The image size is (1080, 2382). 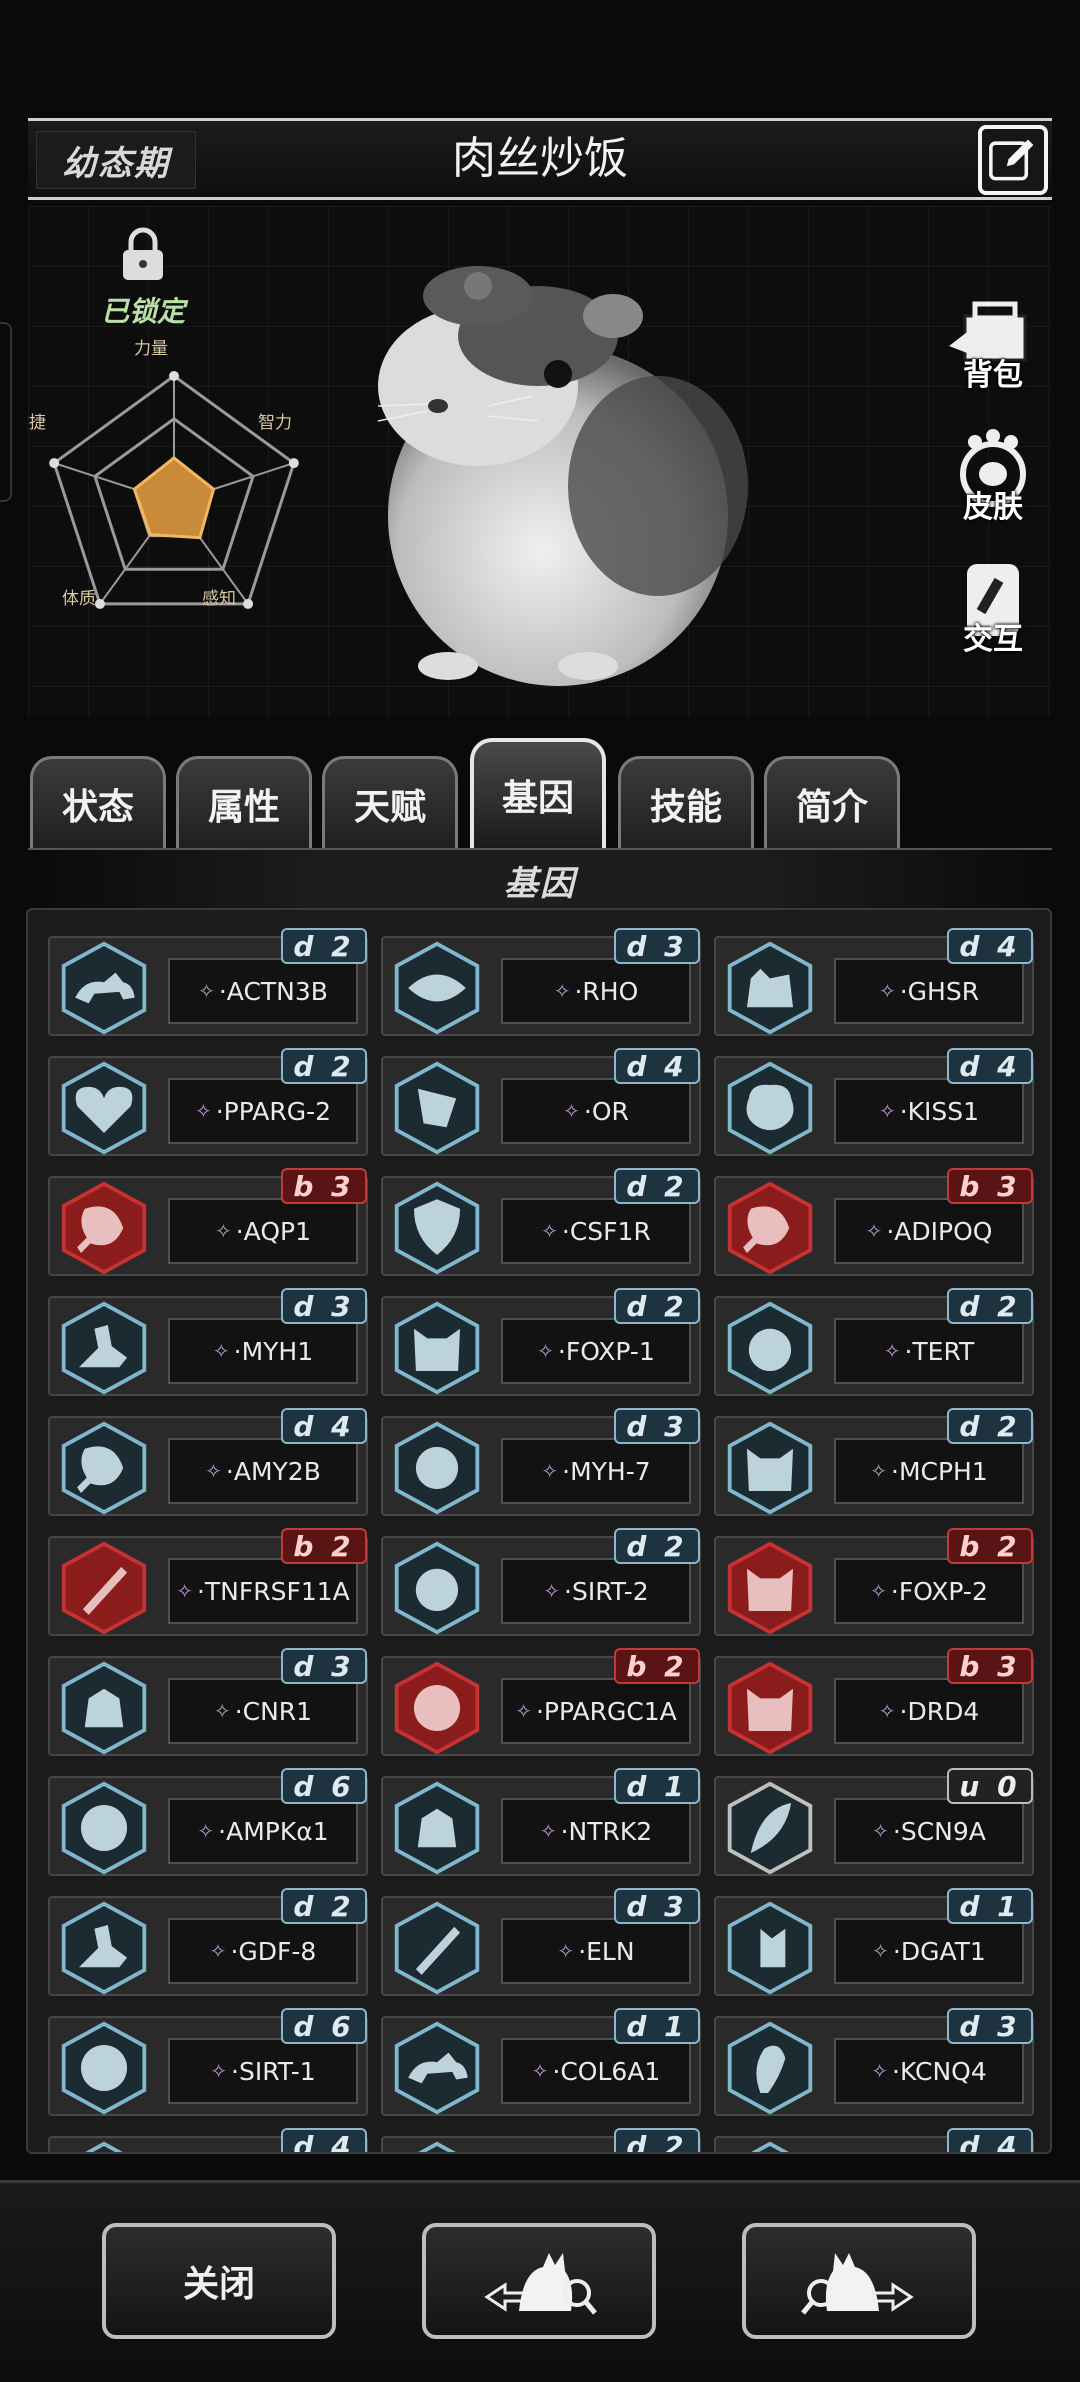 I want to click on gene-grade-badge: b 3, so click(x=990, y=1186).